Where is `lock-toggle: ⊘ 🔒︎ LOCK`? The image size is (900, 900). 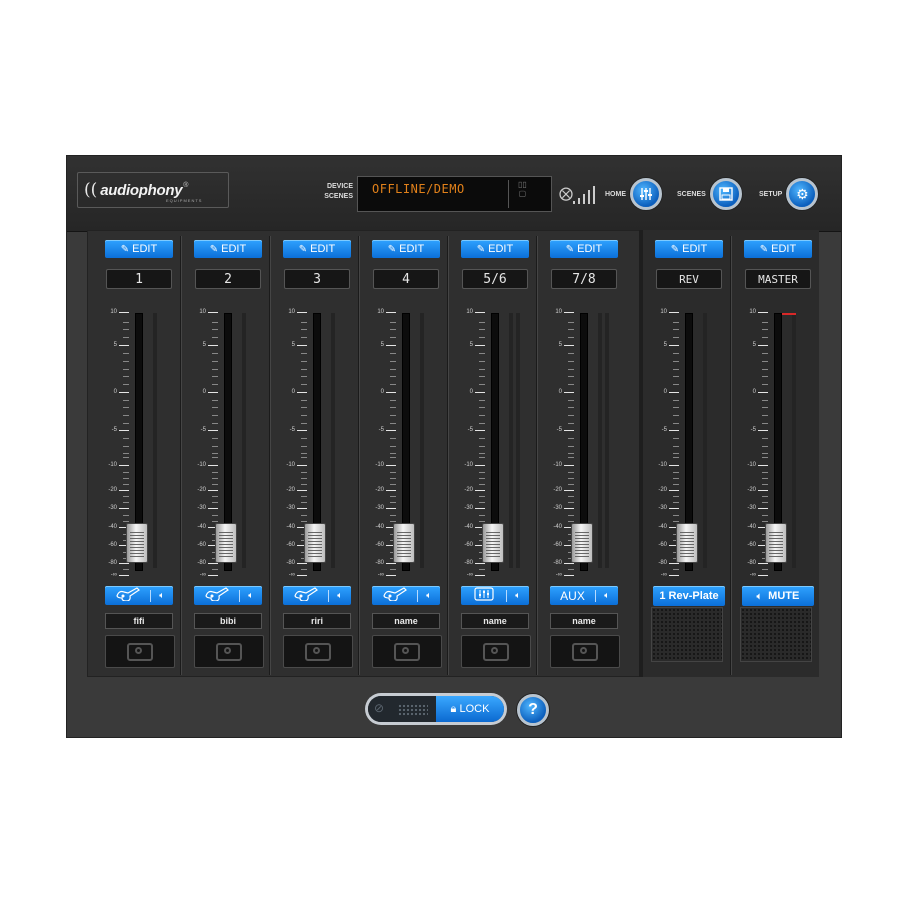 lock-toggle: ⊘ 🔒︎ LOCK is located at coordinates (436, 709).